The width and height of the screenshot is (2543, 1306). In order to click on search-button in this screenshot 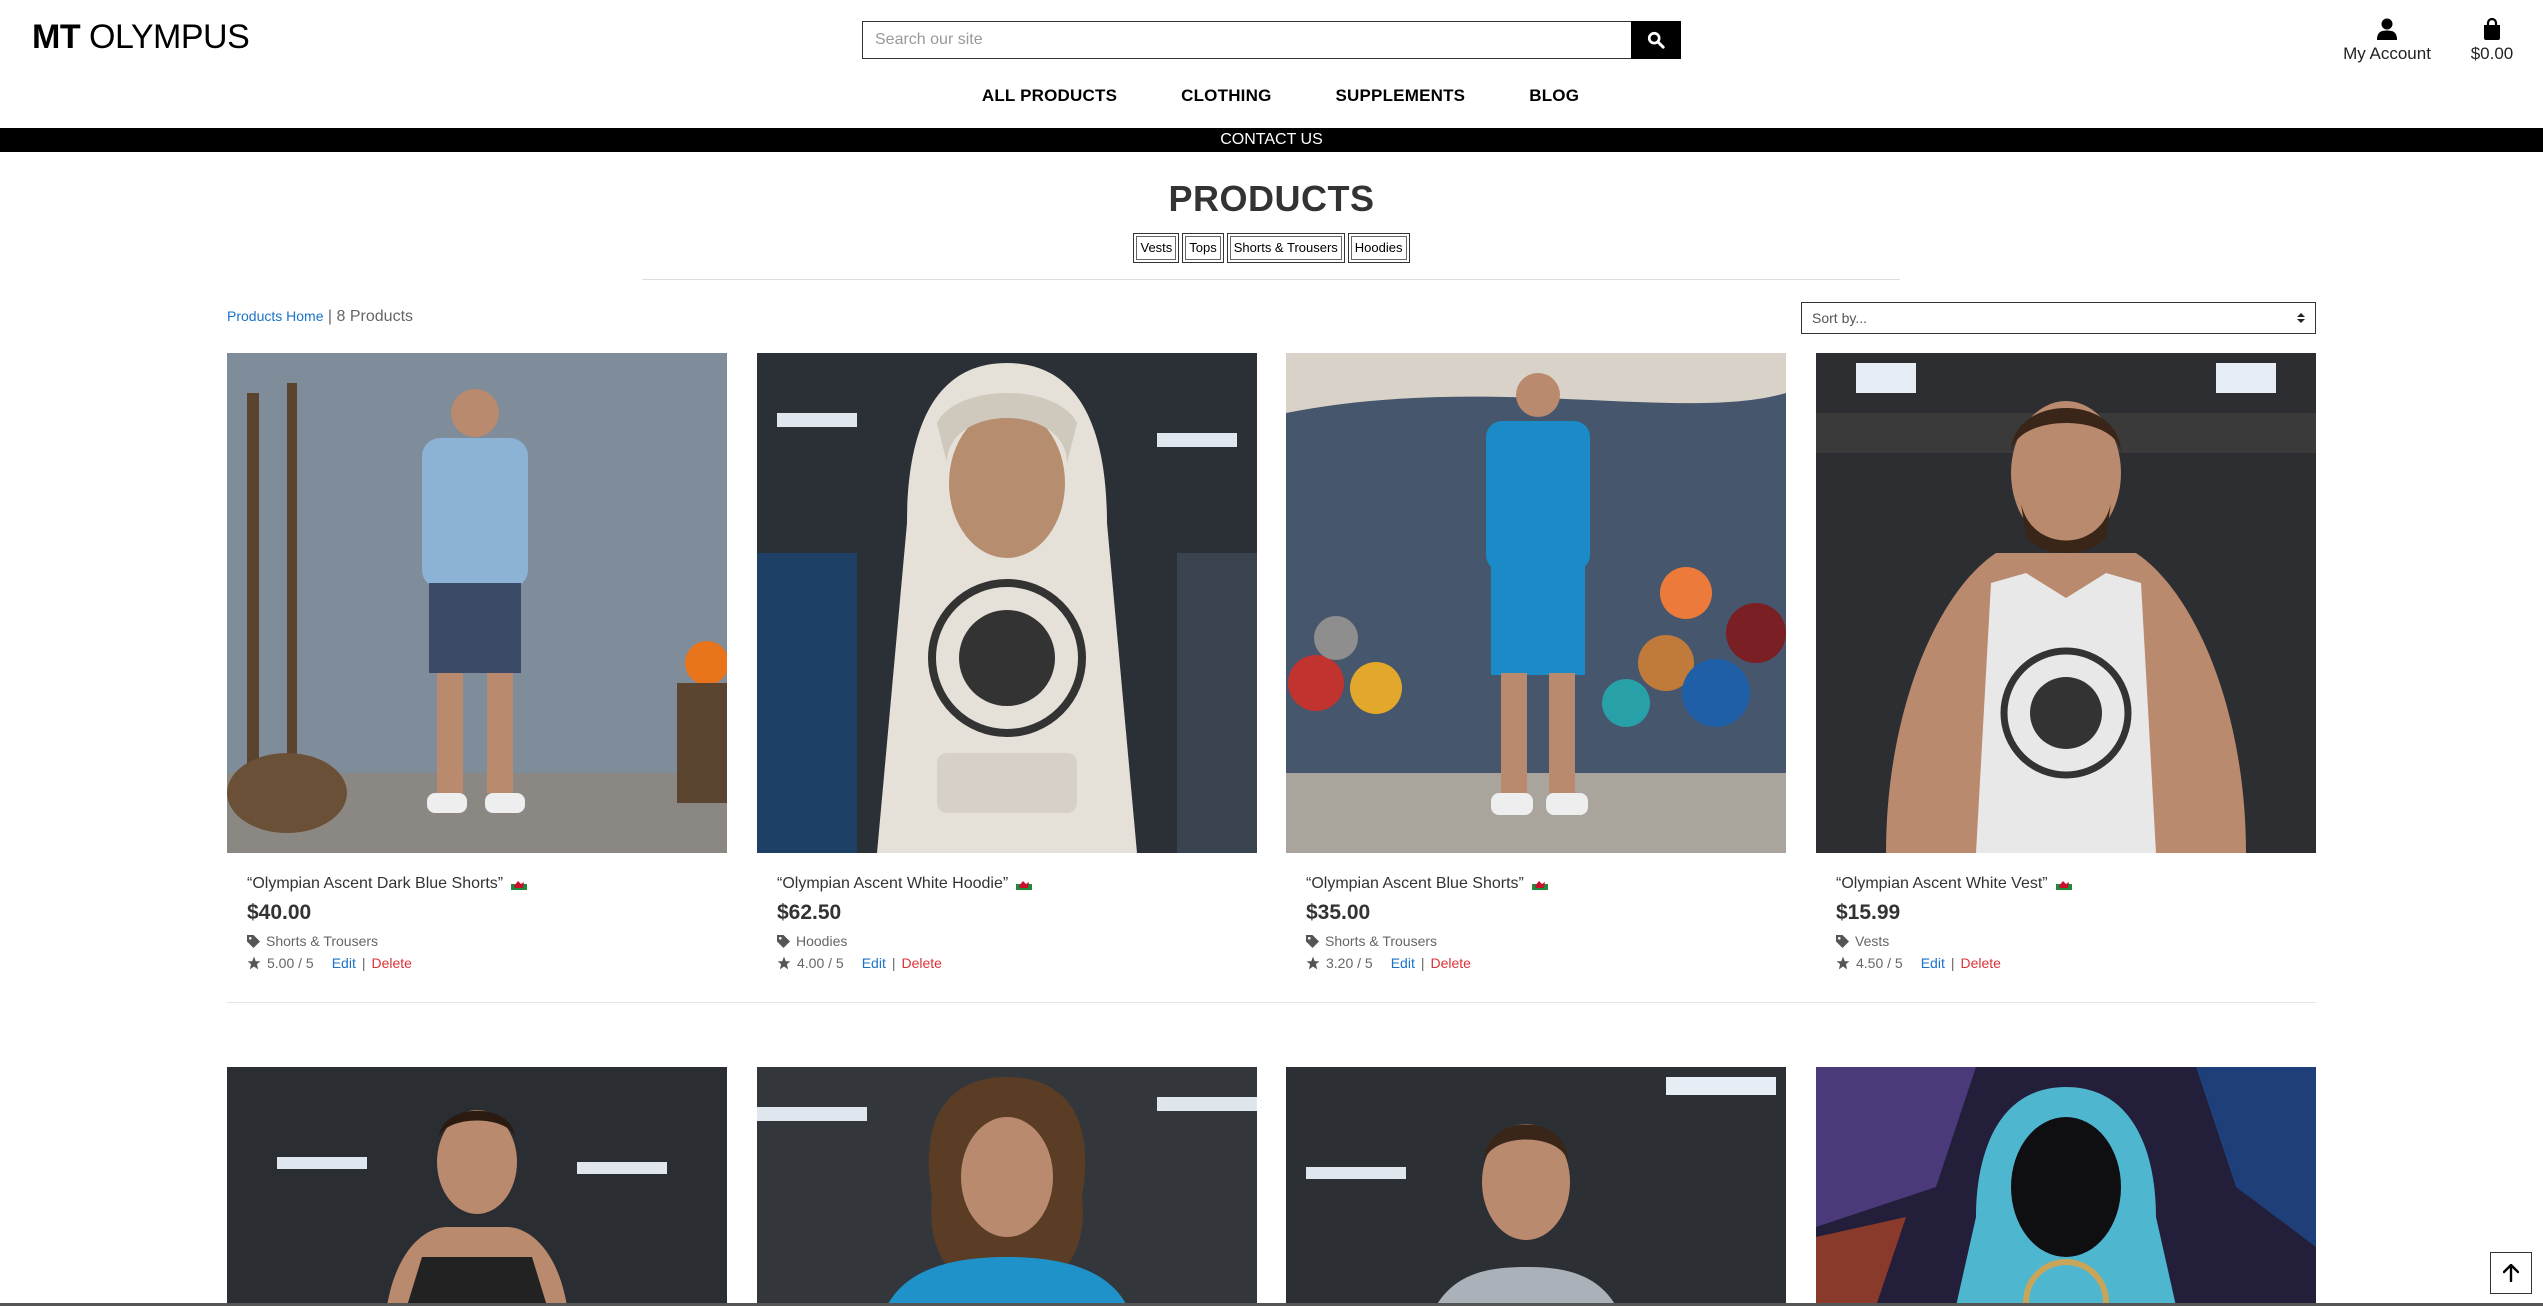, I will do `click(1656, 40)`.